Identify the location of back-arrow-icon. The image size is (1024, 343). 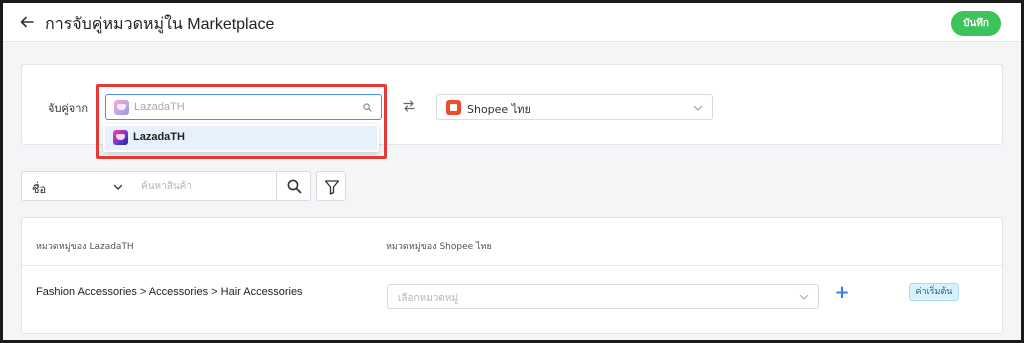
(27, 22).